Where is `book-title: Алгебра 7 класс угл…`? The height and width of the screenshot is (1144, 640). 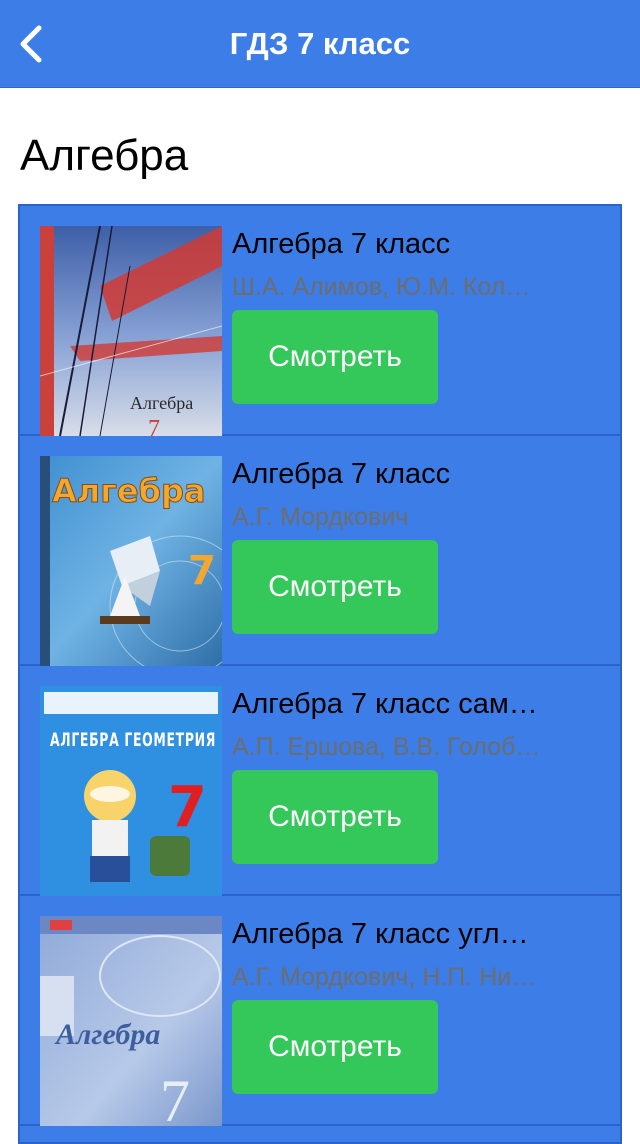
book-title: Алгебра 7 класс угл… is located at coordinates (380, 934).